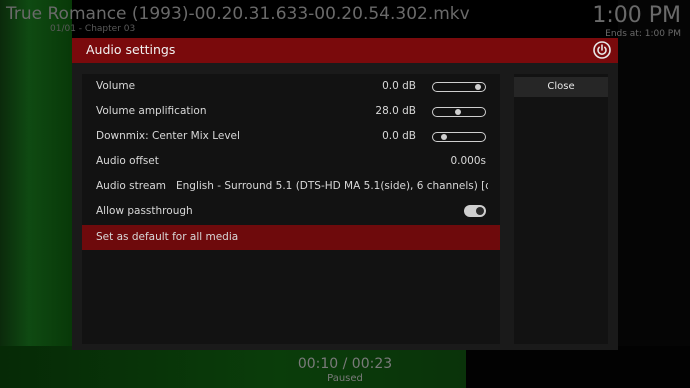  I want to click on setting-value: 28.0 dB, so click(395, 111).